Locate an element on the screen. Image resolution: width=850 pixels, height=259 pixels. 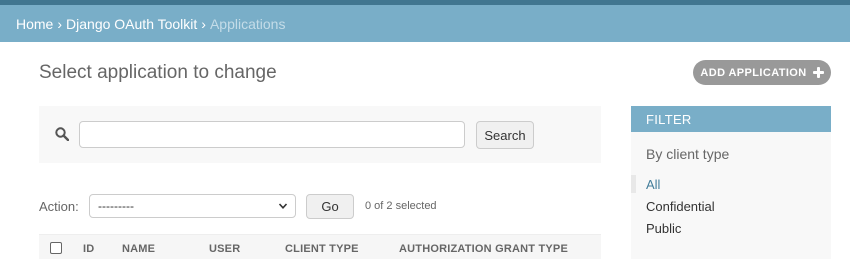
add-application-button: ADD APPLICATION is located at coordinates (762, 72).